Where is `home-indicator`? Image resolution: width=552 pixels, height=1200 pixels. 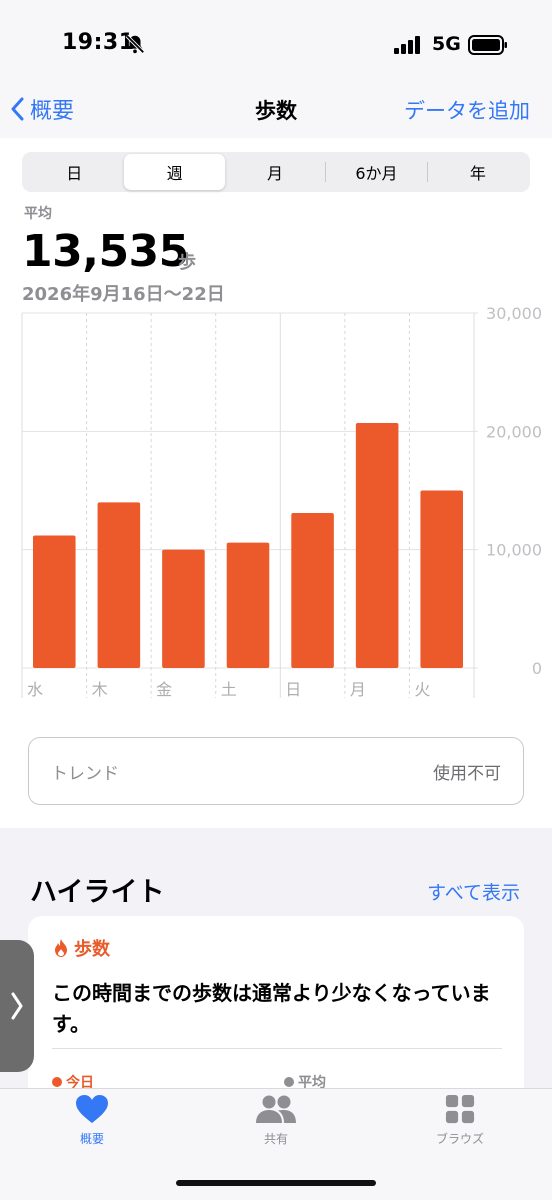 home-indicator is located at coordinates (276, 1183).